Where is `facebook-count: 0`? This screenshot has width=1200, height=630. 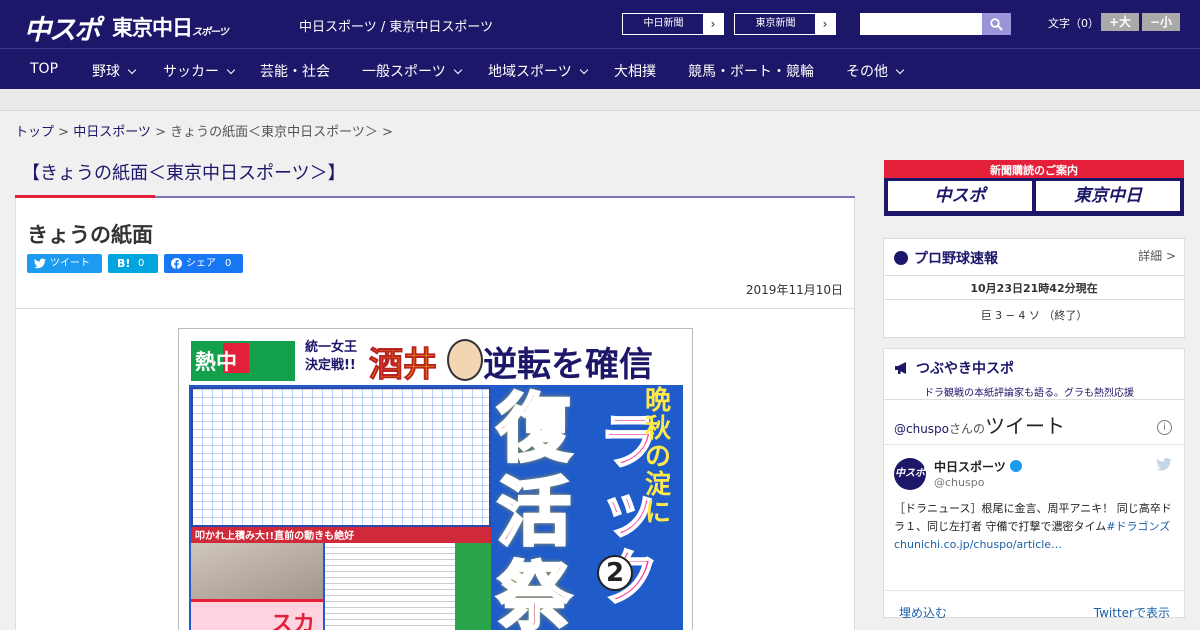 facebook-count: 0 is located at coordinates (228, 263).